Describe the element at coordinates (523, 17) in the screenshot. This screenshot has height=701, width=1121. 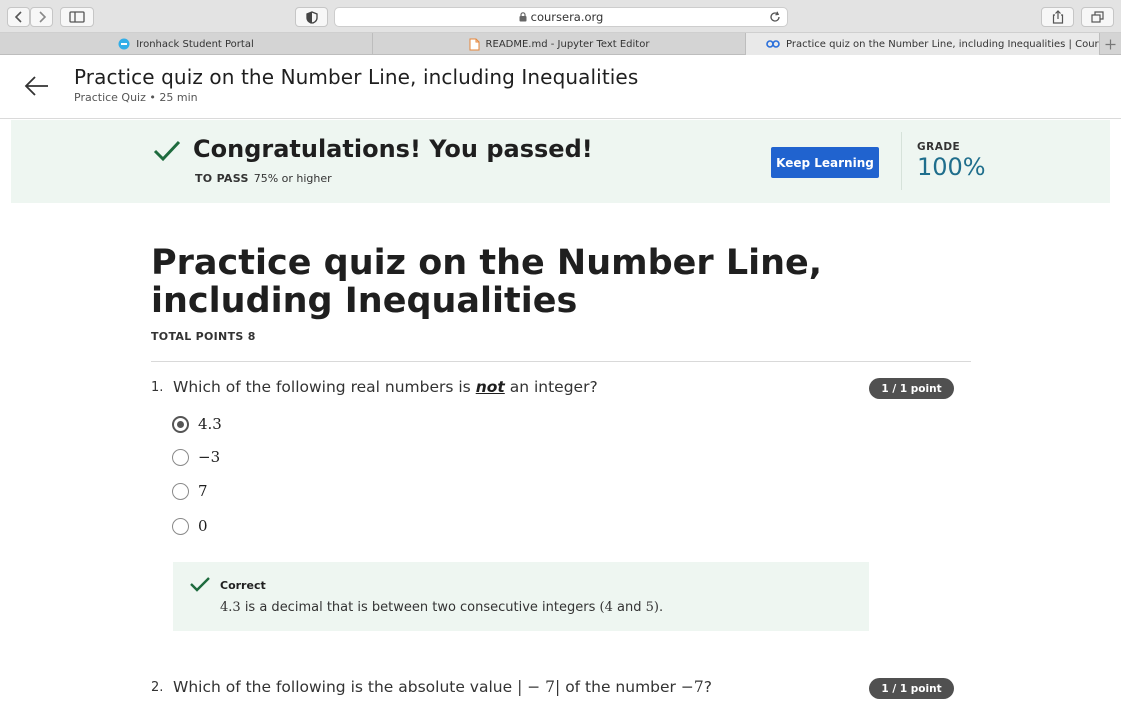
I see `lock-icon` at that location.